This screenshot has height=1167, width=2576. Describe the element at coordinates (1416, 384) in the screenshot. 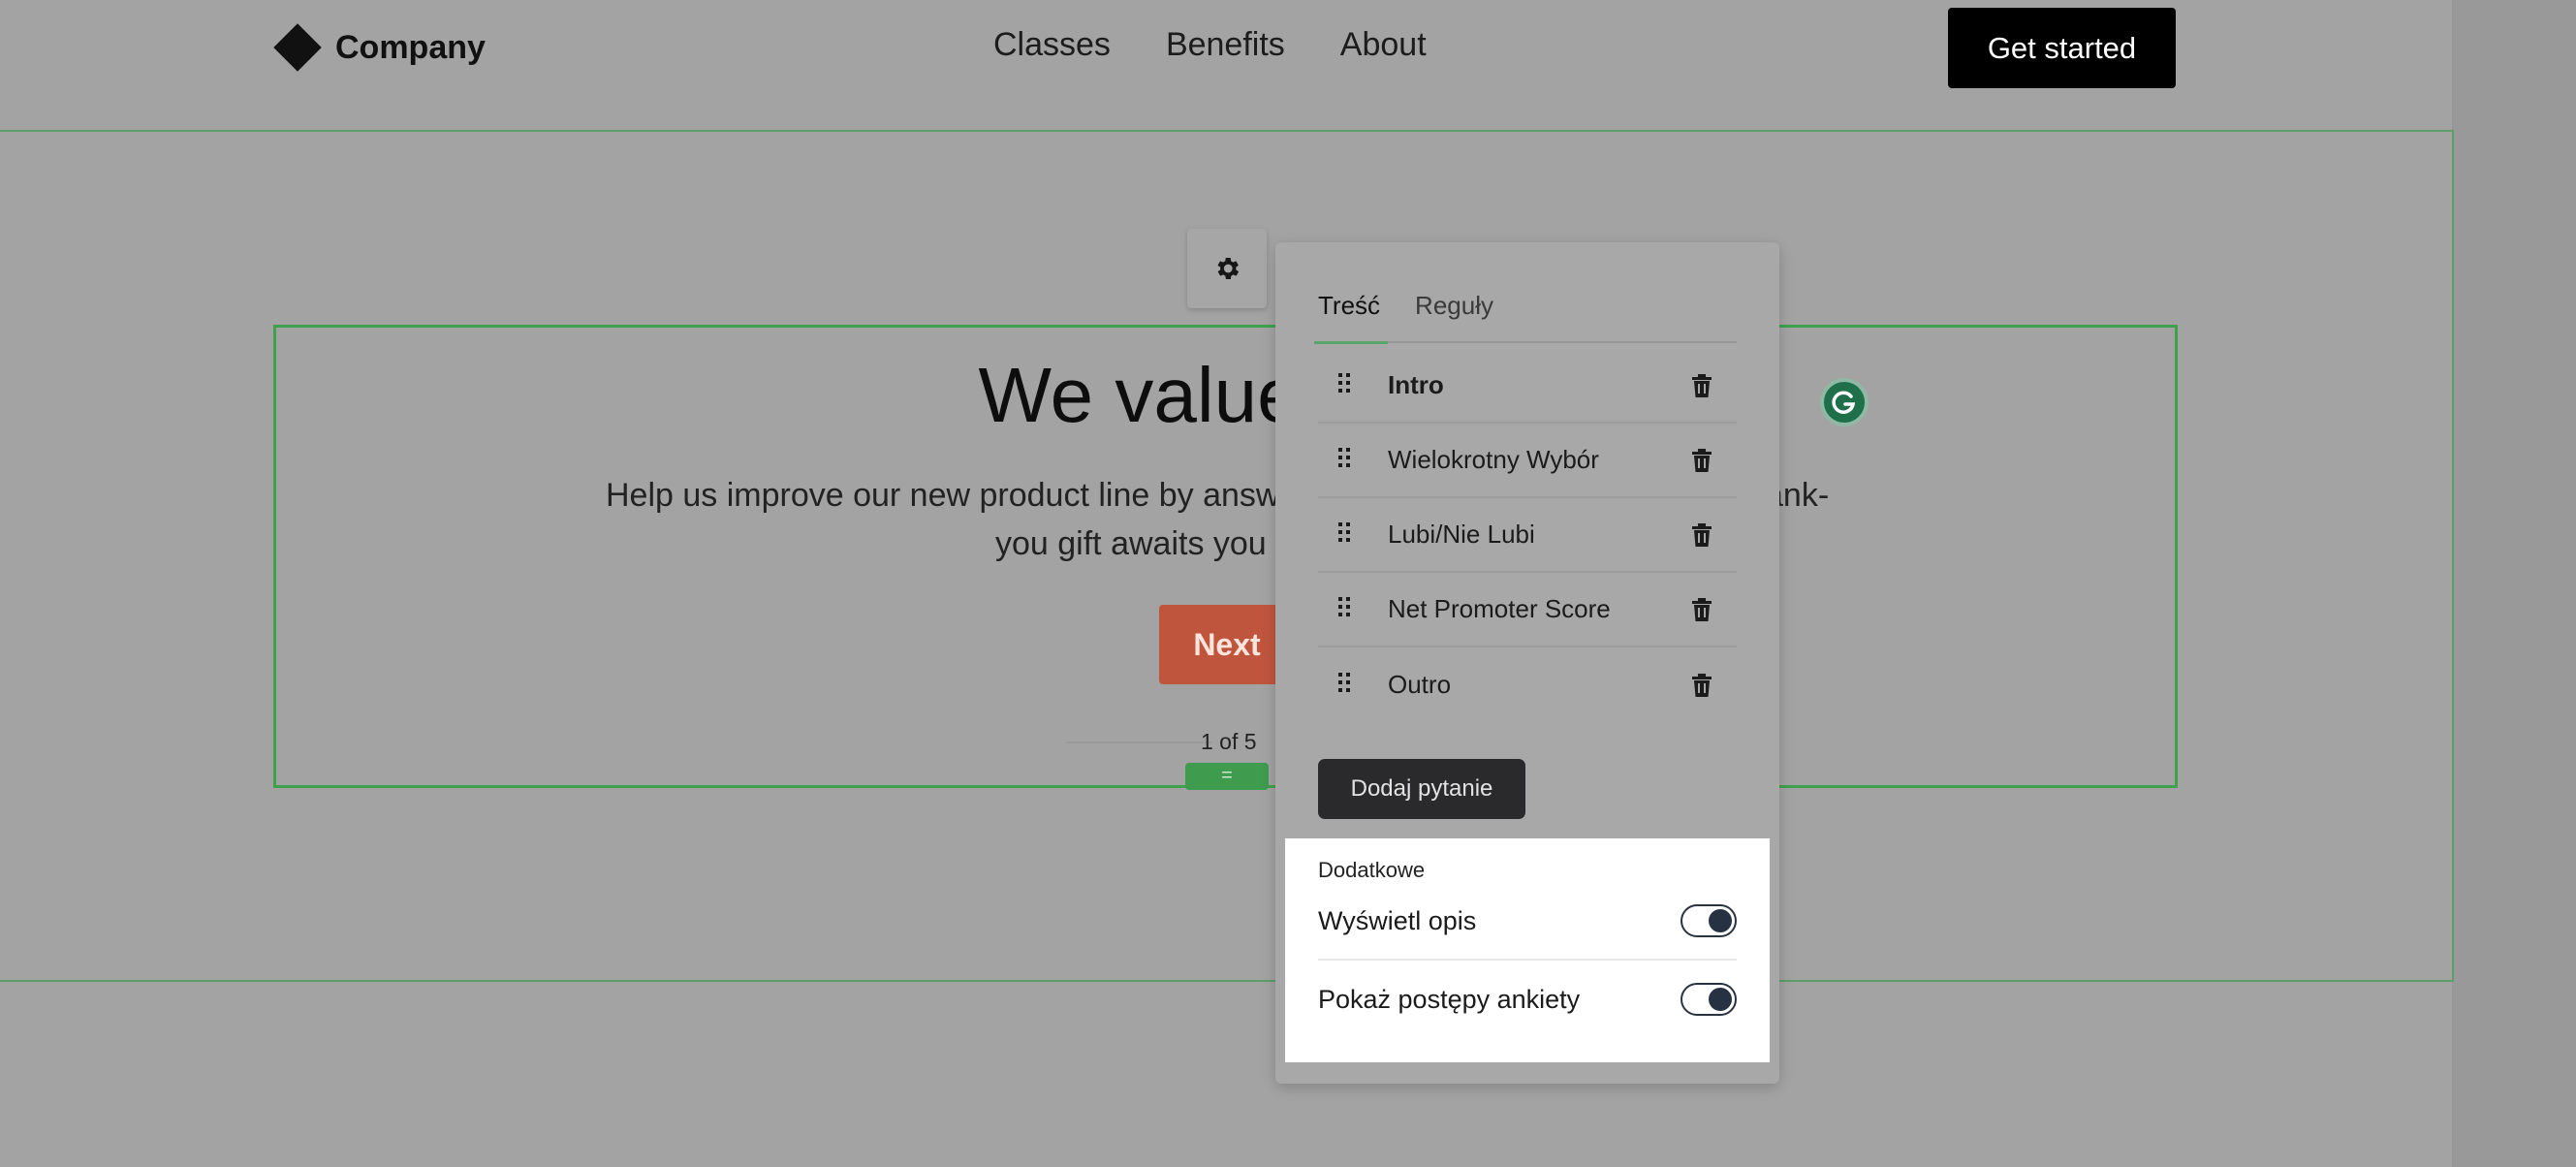

I see `question-label: Intro` at that location.